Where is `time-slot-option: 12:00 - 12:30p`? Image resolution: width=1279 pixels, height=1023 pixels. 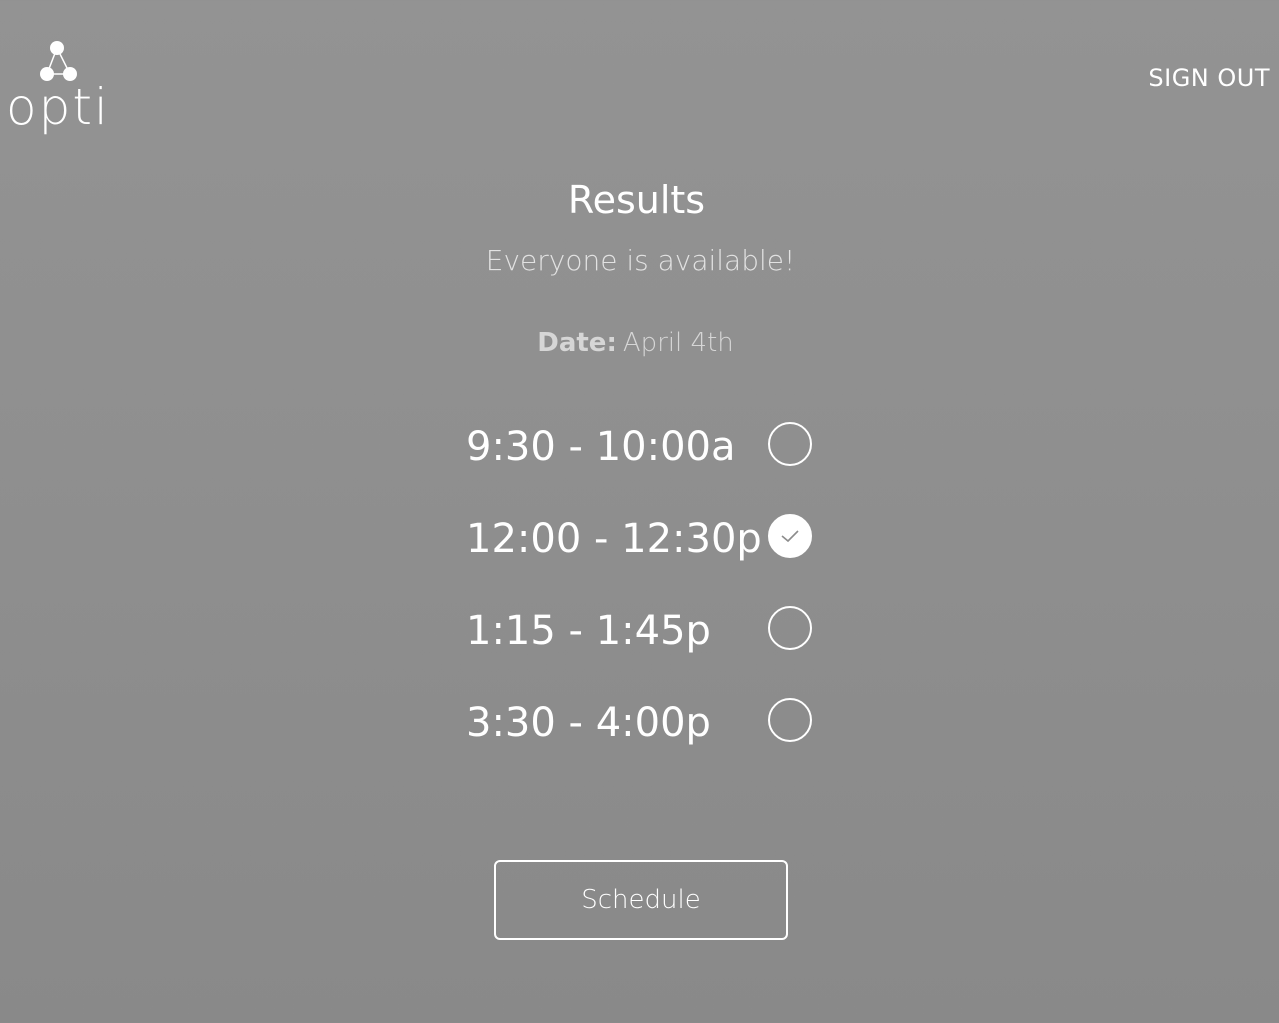 time-slot-option: 12:00 - 12:30p is located at coordinates (646, 556).